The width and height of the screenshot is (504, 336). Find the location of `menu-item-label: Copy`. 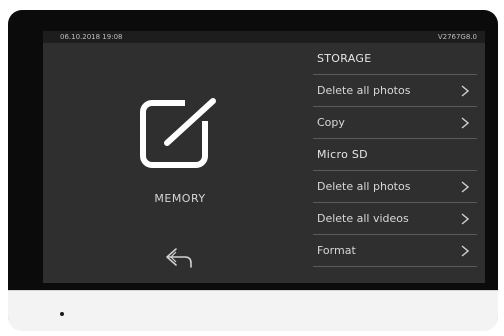

menu-item-label: Copy is located at coordinates (331, 122).